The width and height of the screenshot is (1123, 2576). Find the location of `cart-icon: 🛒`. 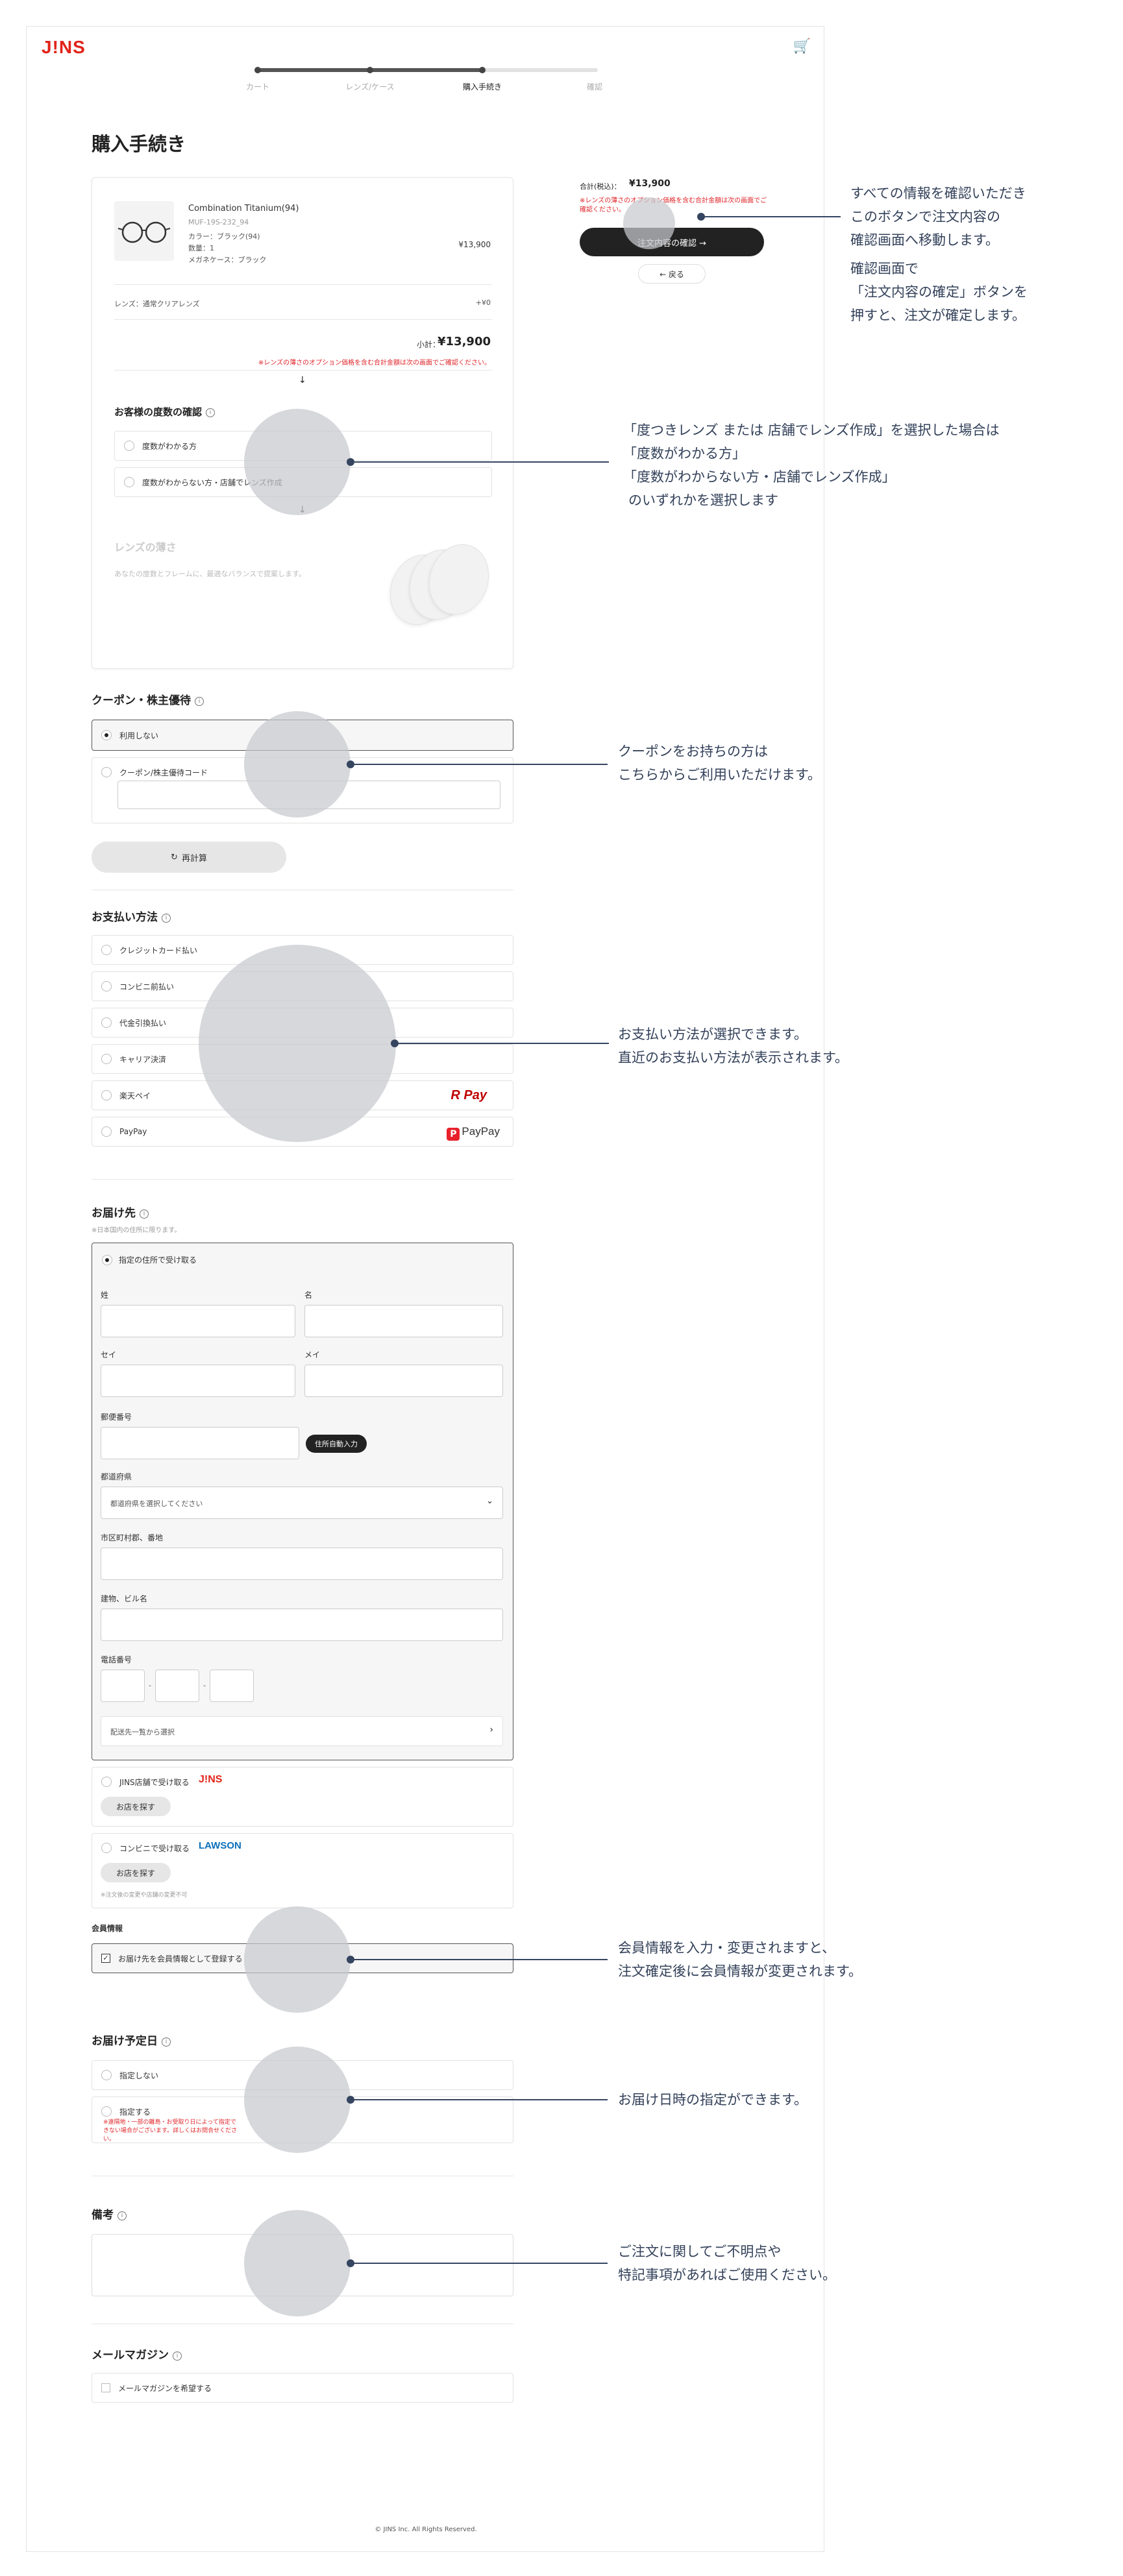

cart-icon: 🛒 is located at coordinates (802, 46).